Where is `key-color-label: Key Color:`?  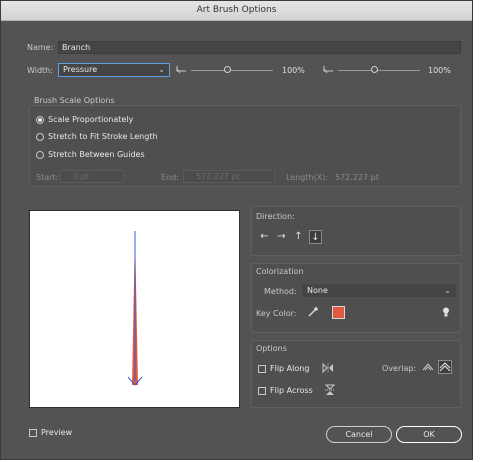
key-color-label: Key Color: is located at coordinates (276, 313).